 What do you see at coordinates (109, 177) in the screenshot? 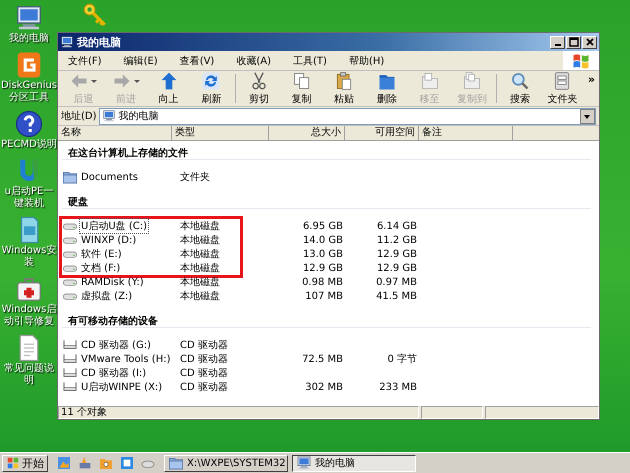
I see `item-name: Documents` at bounding box center [109, 177].